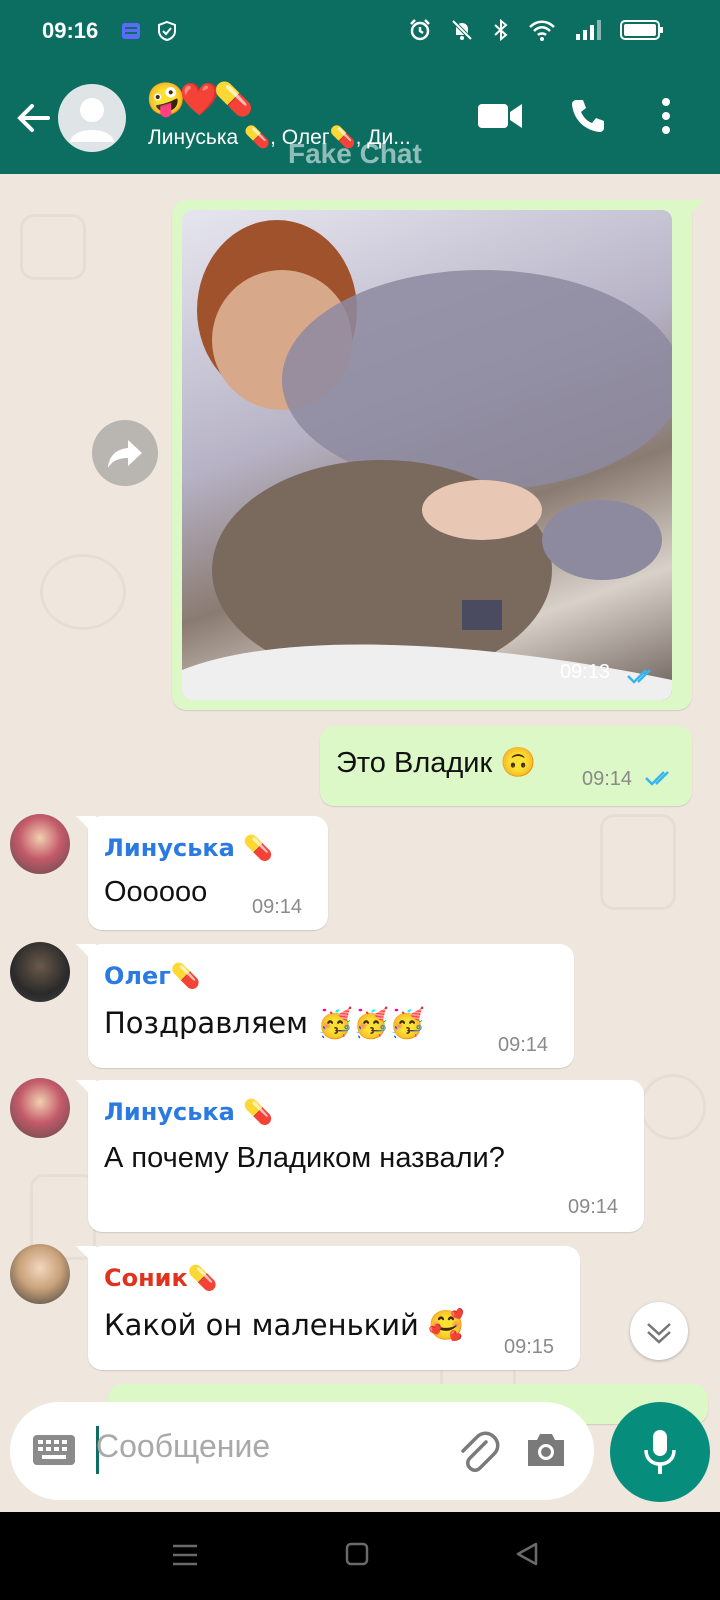 This screenshot has width=720, height=1600. Describe the element at coordinates (302, 1451) in the screenshot. I see `message-input-bar: Сообщение` at that location.